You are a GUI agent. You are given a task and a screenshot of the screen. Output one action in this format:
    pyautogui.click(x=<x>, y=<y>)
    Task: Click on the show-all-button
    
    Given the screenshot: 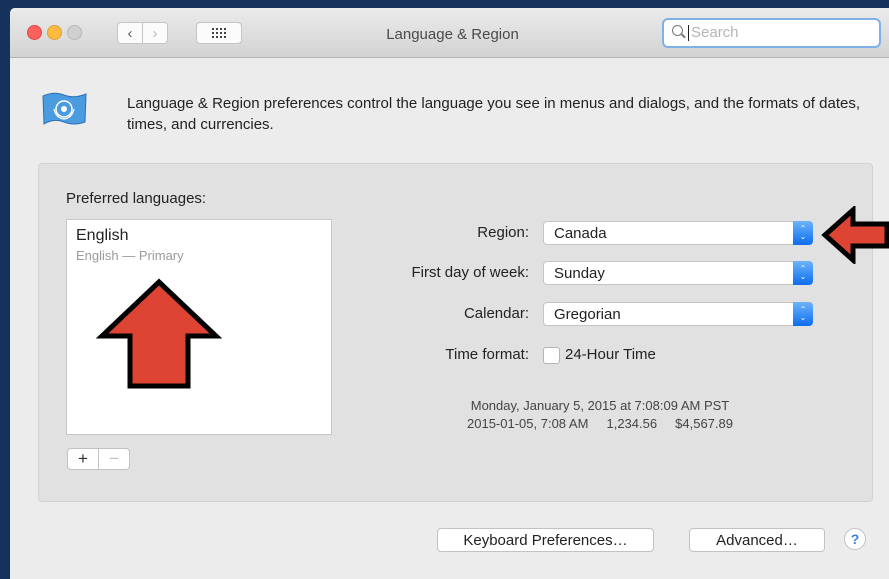 What is the action you would take?
    pyautogui.click(x=219, y=33)
    